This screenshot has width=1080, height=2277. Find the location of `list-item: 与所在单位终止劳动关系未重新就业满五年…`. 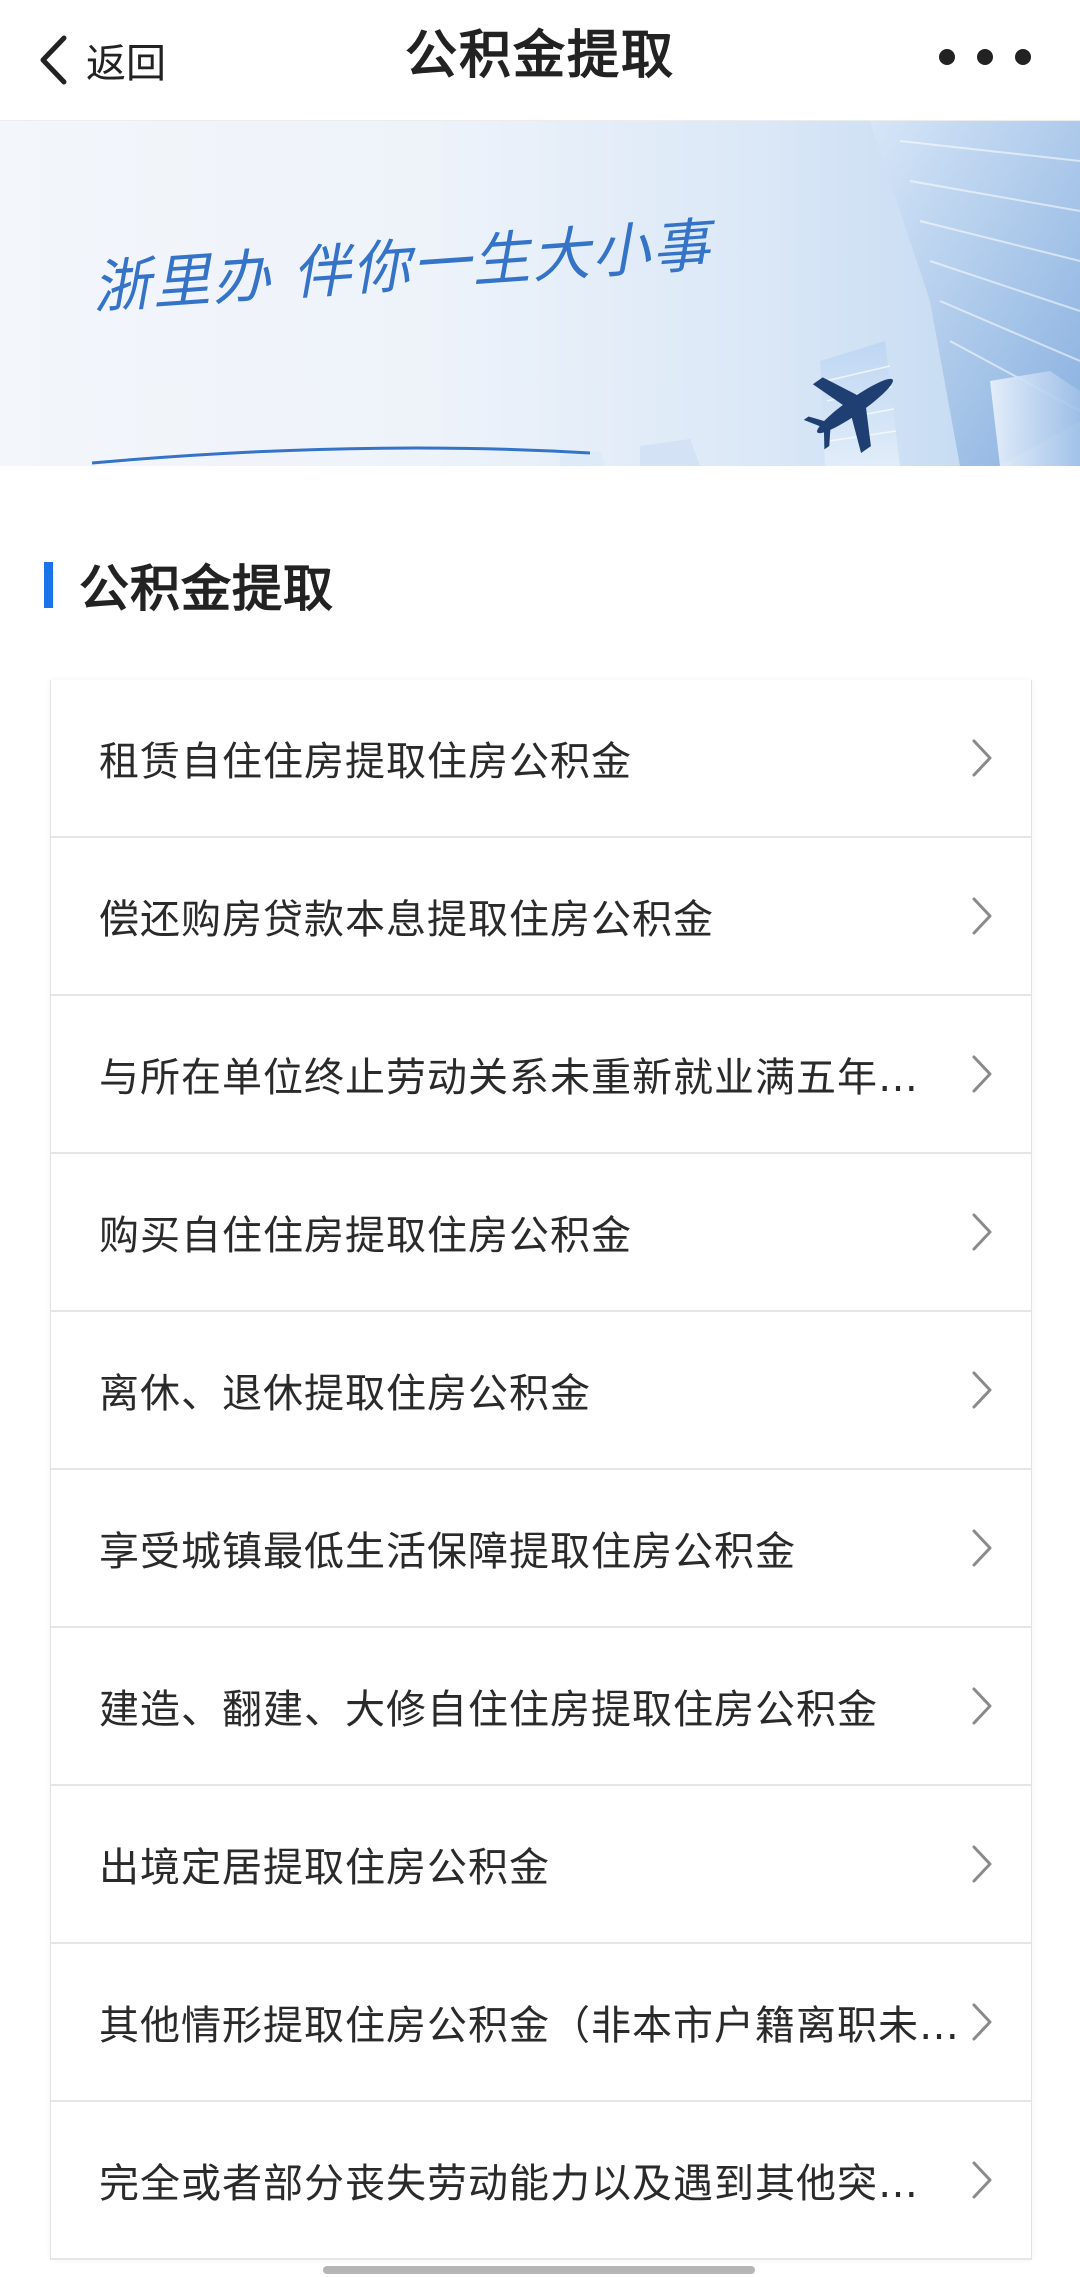

list-item: 与所在单位终止劳动关系未重新就业满五年… is located at coordinates (541, 1075).